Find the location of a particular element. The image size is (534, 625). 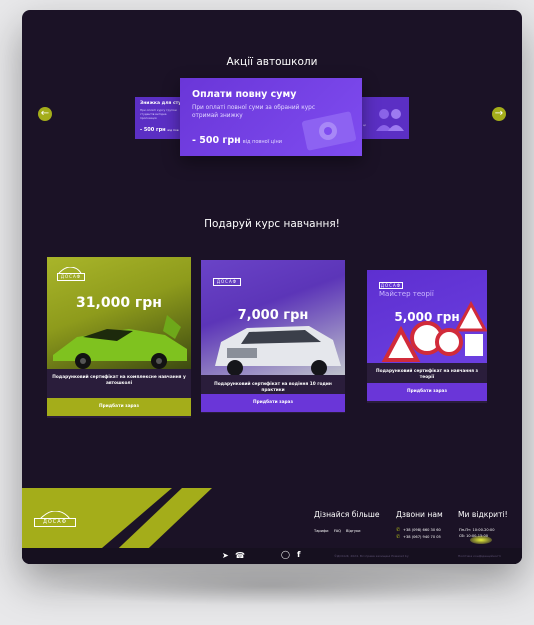

phone-2: +38 (067) 940 70 05 is located at coordinates (422, 537).